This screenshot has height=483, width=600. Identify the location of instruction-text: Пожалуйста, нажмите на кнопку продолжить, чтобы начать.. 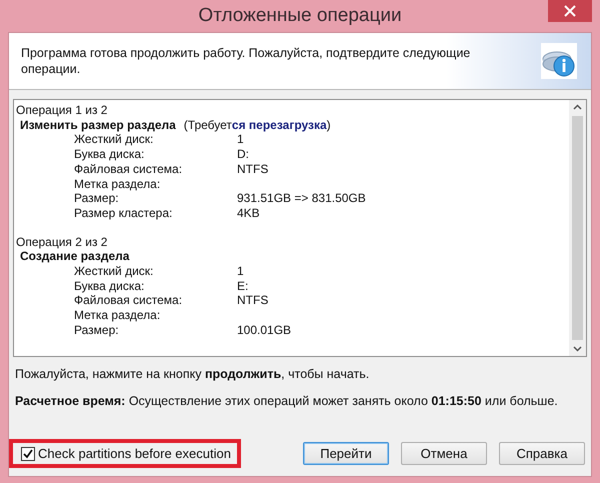
(192, 374).